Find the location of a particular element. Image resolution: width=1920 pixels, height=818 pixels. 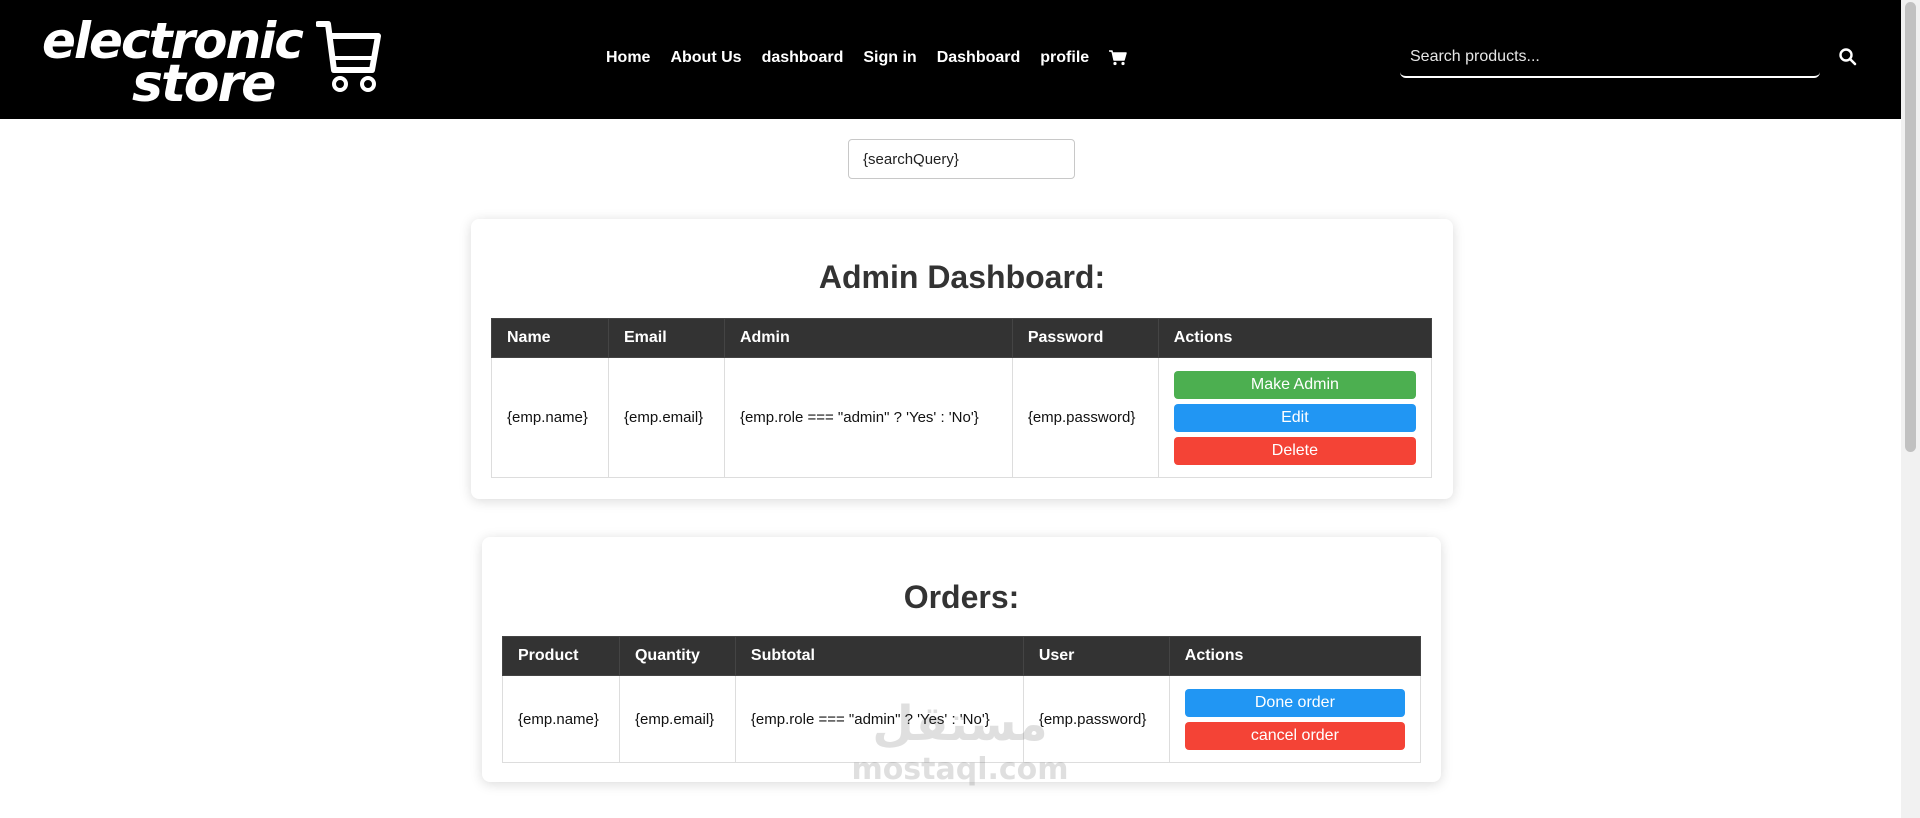

column-header-admin: Admin is located at coordinates (868, 338).